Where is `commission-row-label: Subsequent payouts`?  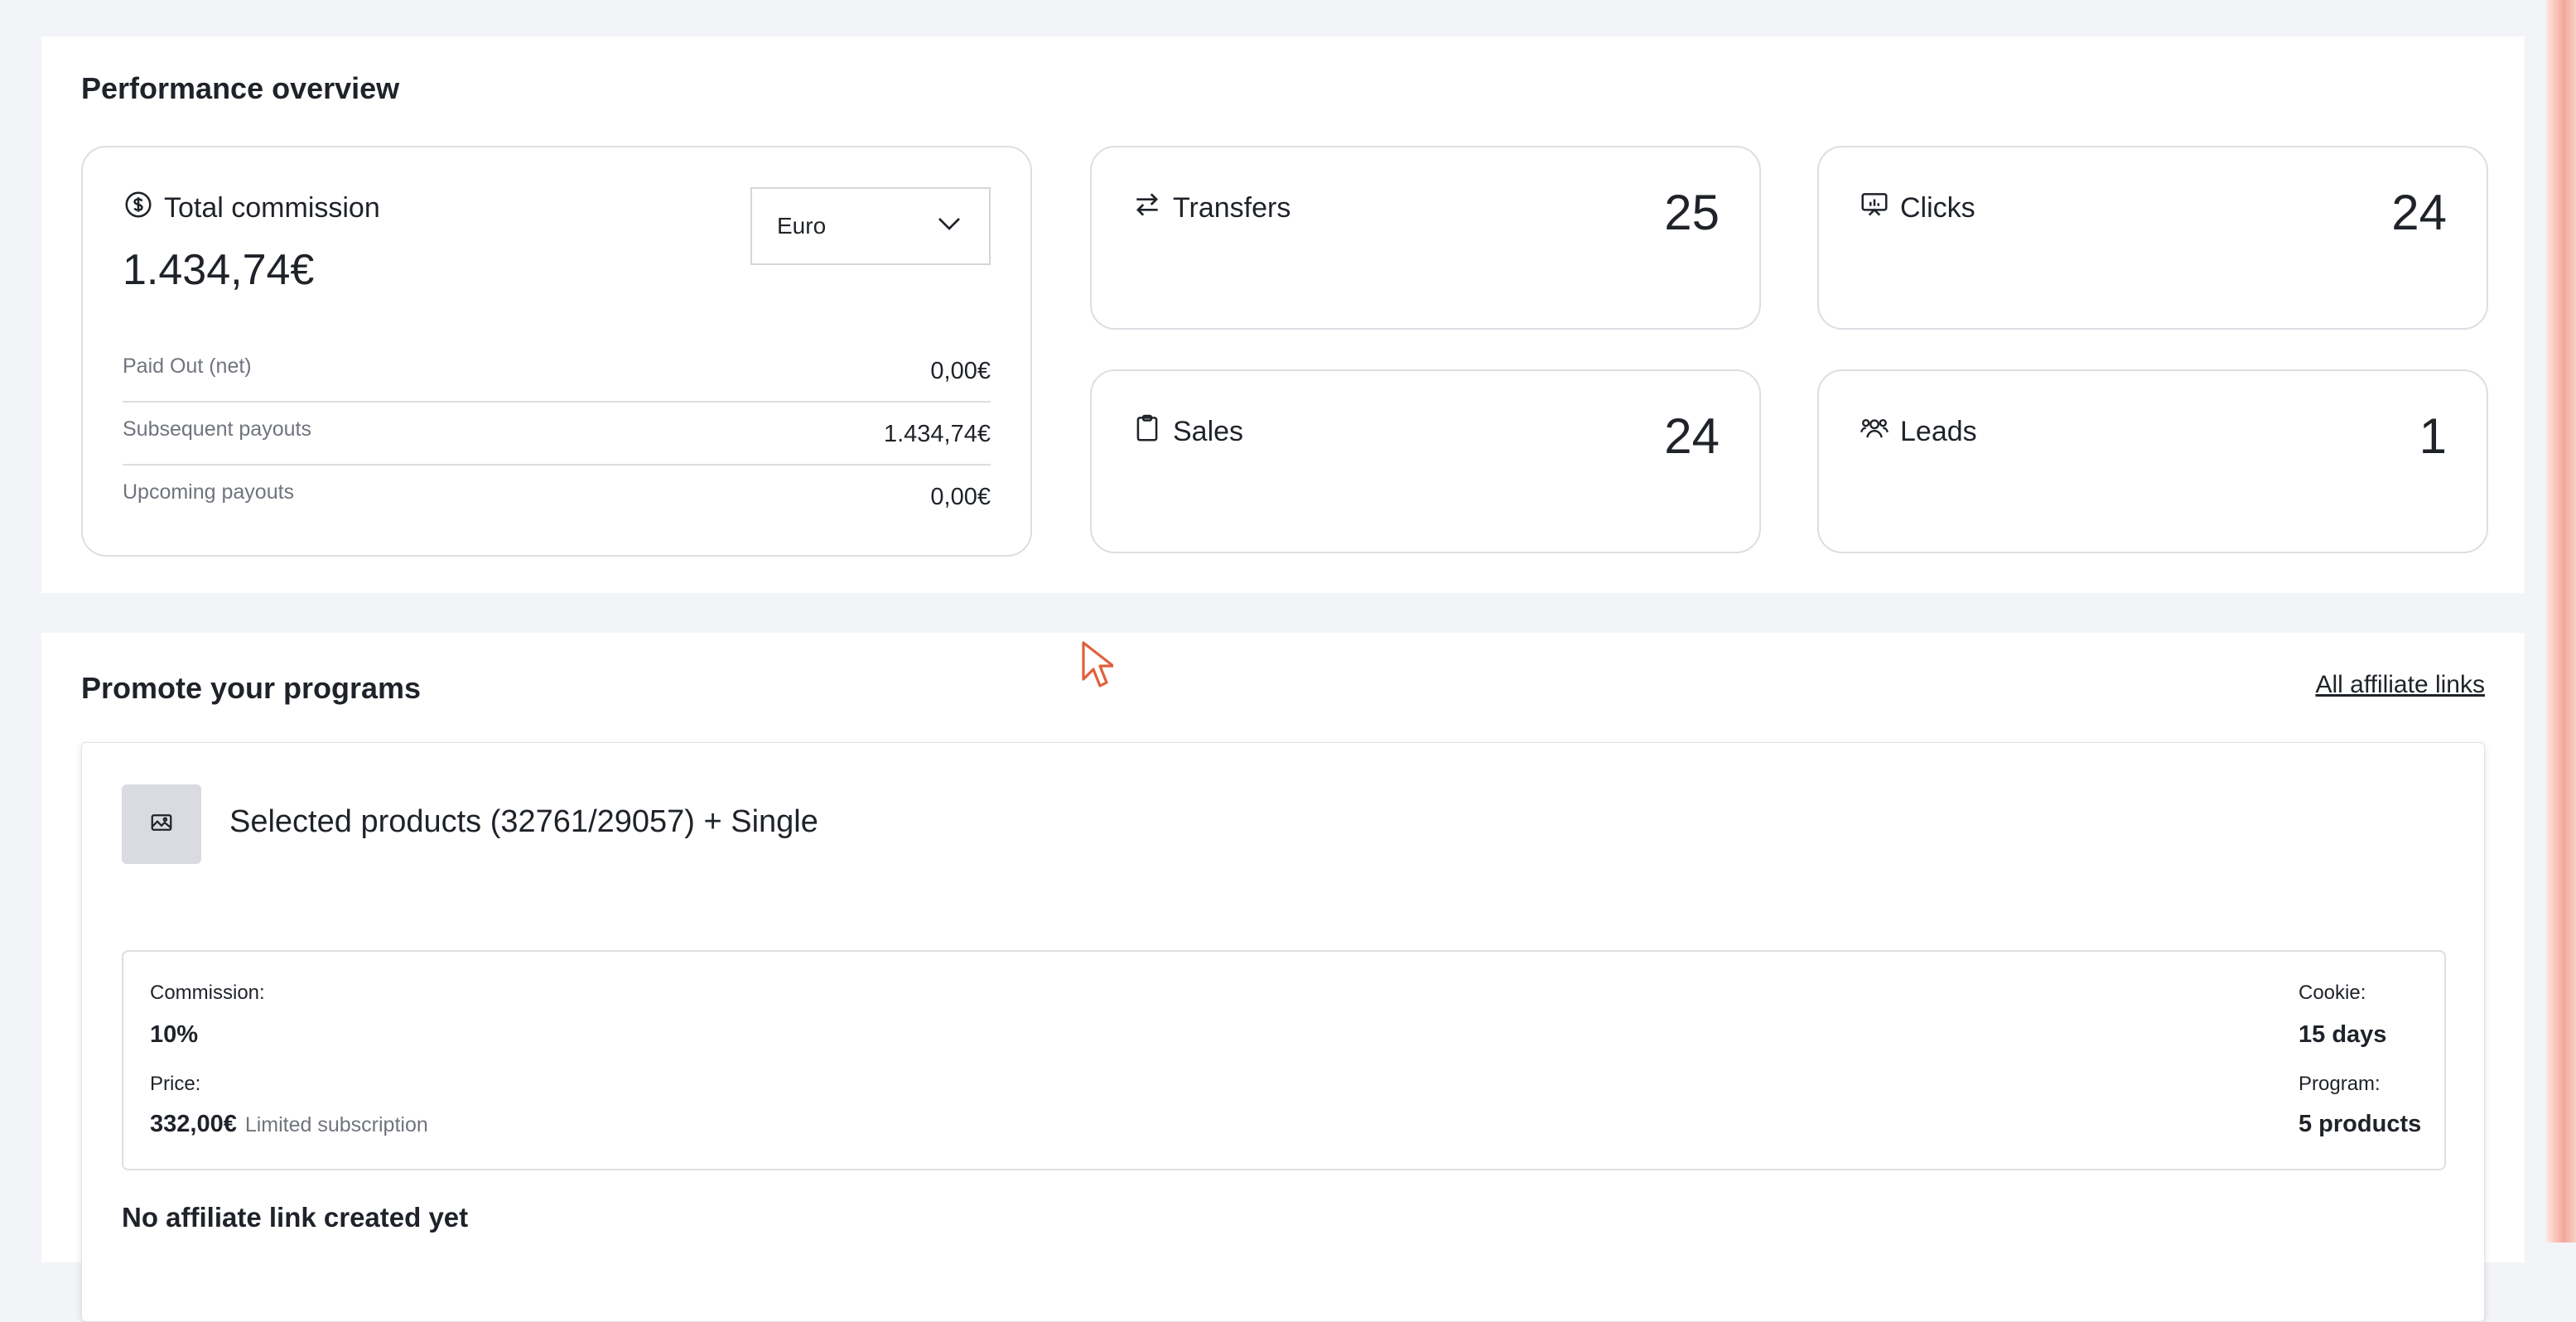 commission-row-label: Subsequent payouts is located at coordinates (217, 429).